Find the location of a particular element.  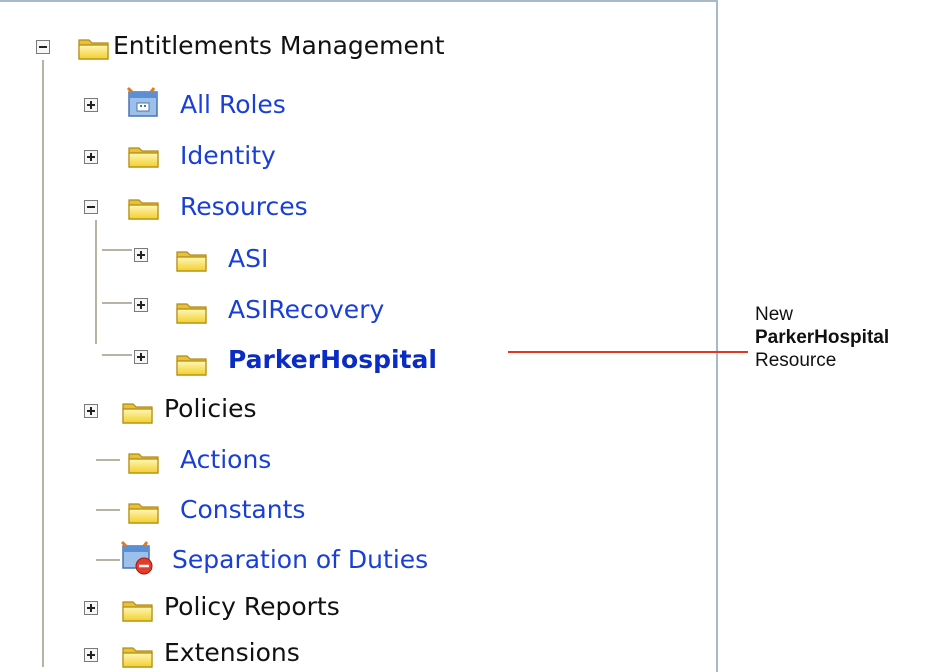

tree-root-label: Entitlements Management is located at coordinates (279, 46).